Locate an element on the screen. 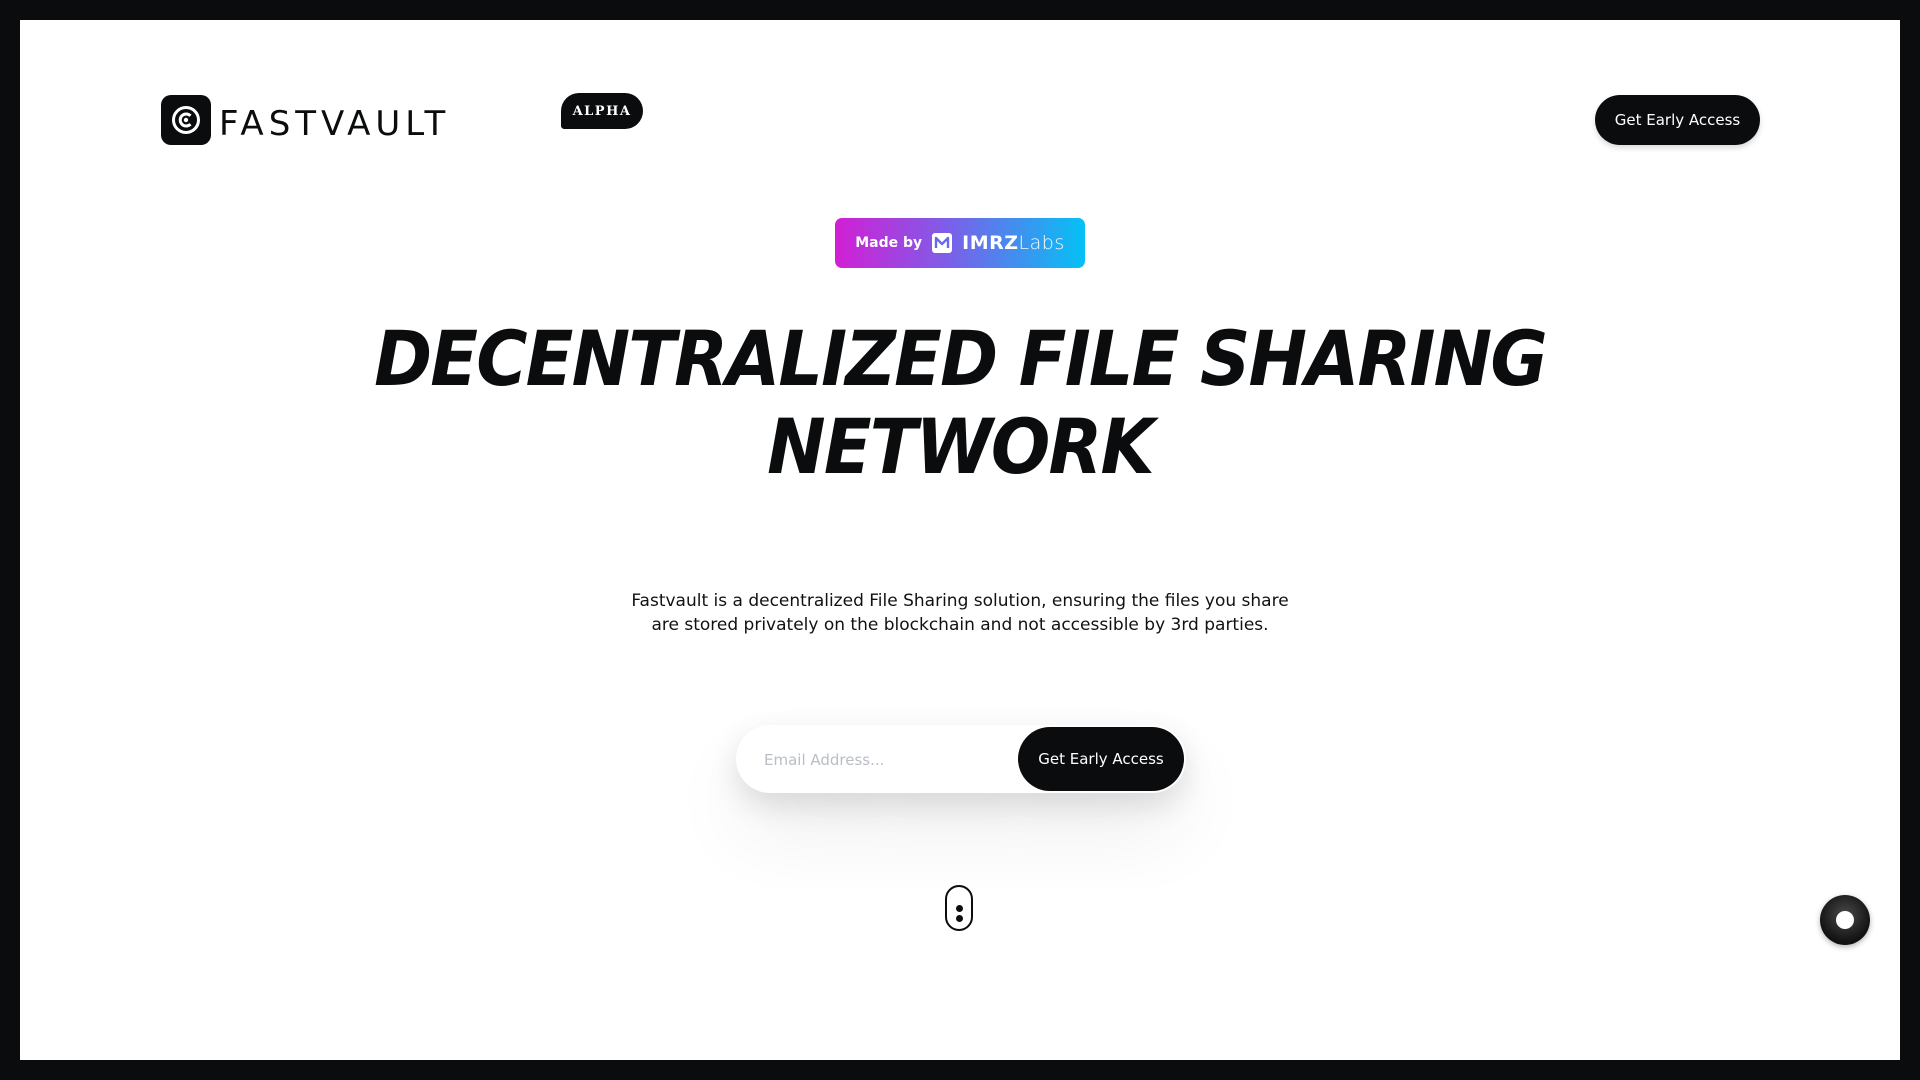 Image resolution: width=1920 pixels, height=1080 pixels. imrz-brand-name: IMRZLabs is located at coordinates (1013, 243).